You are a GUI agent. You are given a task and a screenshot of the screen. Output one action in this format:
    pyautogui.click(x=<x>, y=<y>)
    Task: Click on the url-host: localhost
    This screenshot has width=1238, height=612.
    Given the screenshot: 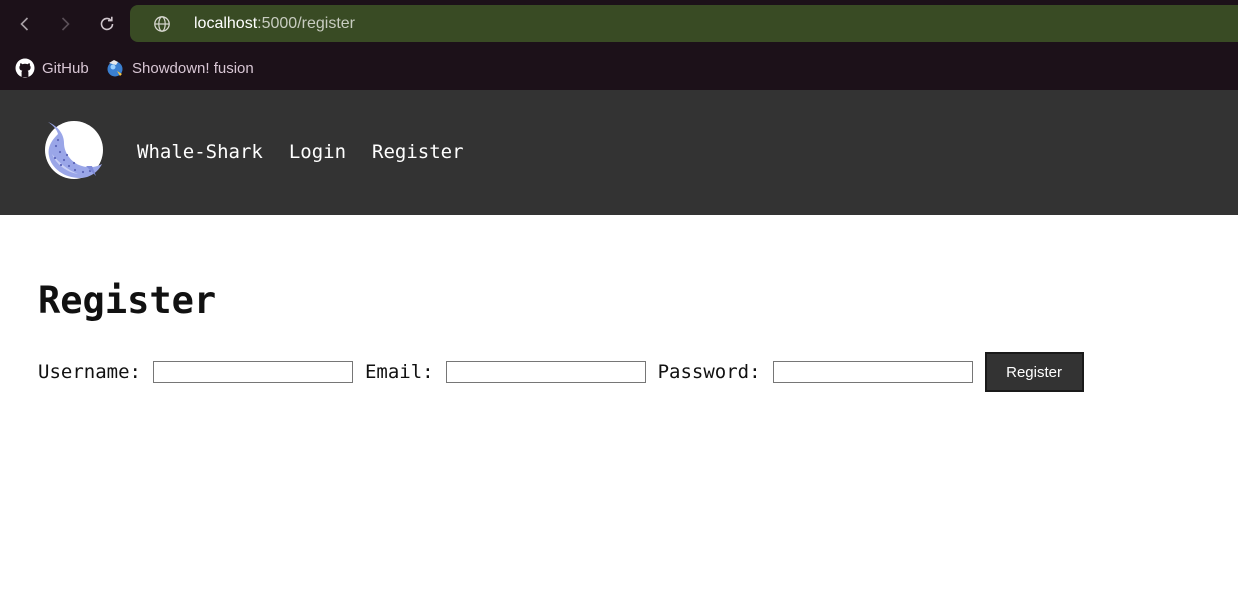 What is the action you would take?
    pyautogui.click(x=226, y=23)
    